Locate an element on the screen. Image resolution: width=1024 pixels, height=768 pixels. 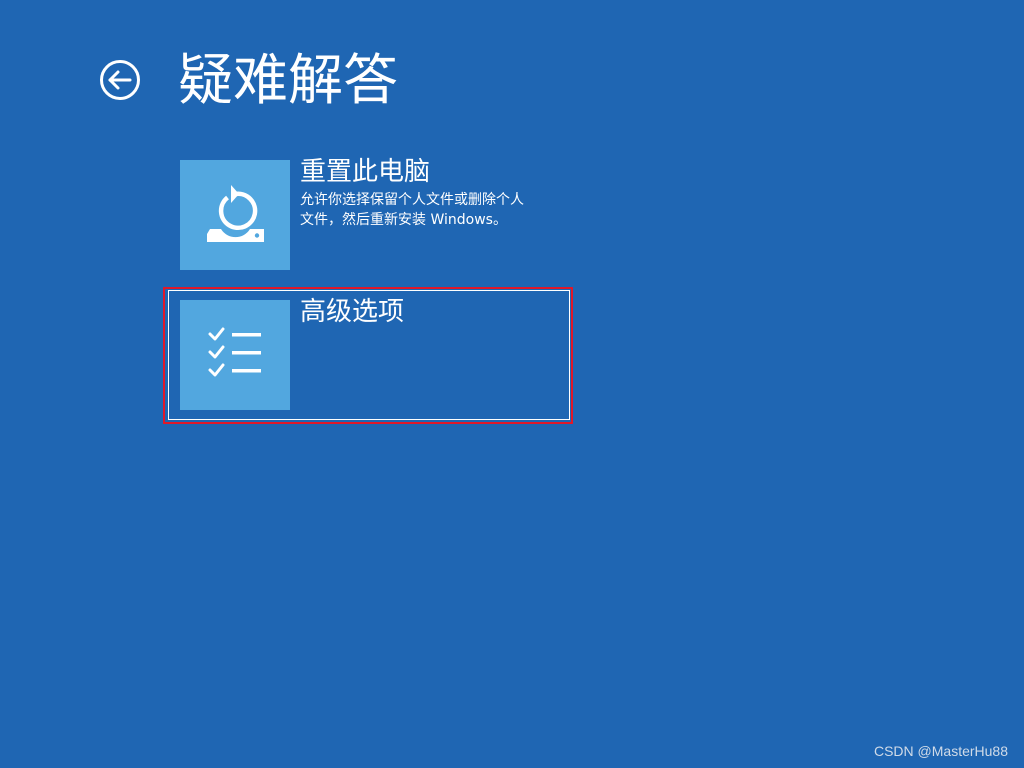
reset-pc-description: 允许你选择保留个人文件或删除个人 文件，然后重新安装 Windows。 is located at coordinates (425, 210).